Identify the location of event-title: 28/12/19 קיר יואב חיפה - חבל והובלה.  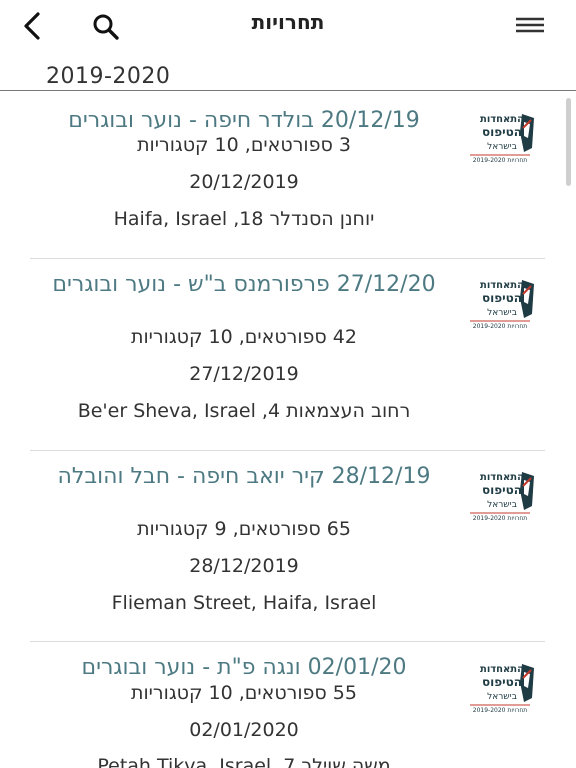
(244, 477).